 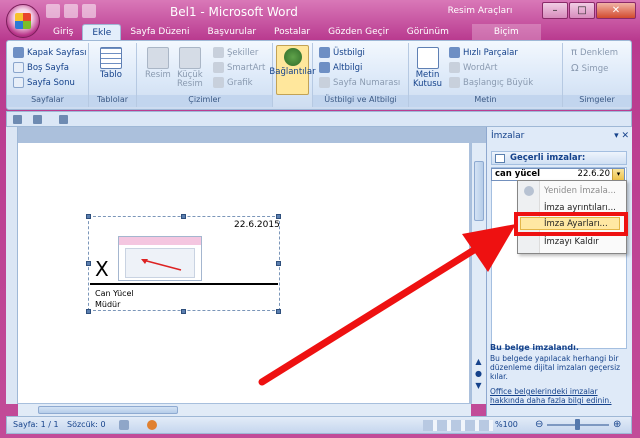 I want to click on signer-role: Müdür, so click(x=108, y=304).